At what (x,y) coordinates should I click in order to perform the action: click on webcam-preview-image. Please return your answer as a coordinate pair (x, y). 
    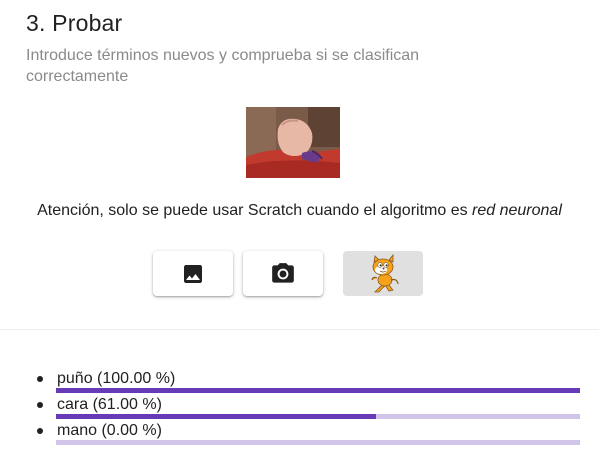
    Looking at the image, I should click on (293, 142).